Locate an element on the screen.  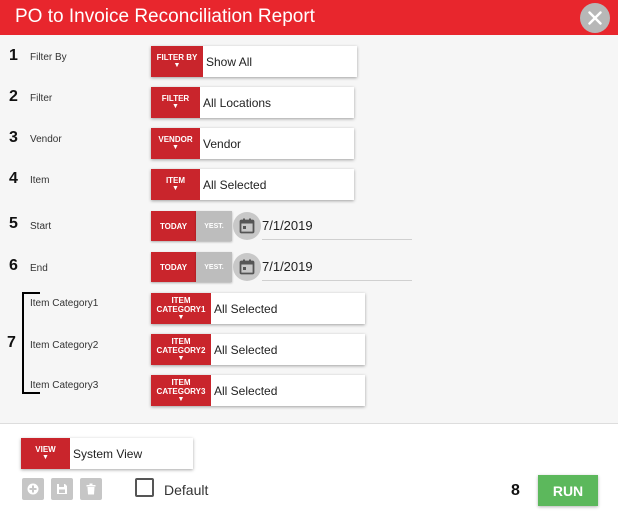
step-number: 5 is located at coordinates (13, 223).